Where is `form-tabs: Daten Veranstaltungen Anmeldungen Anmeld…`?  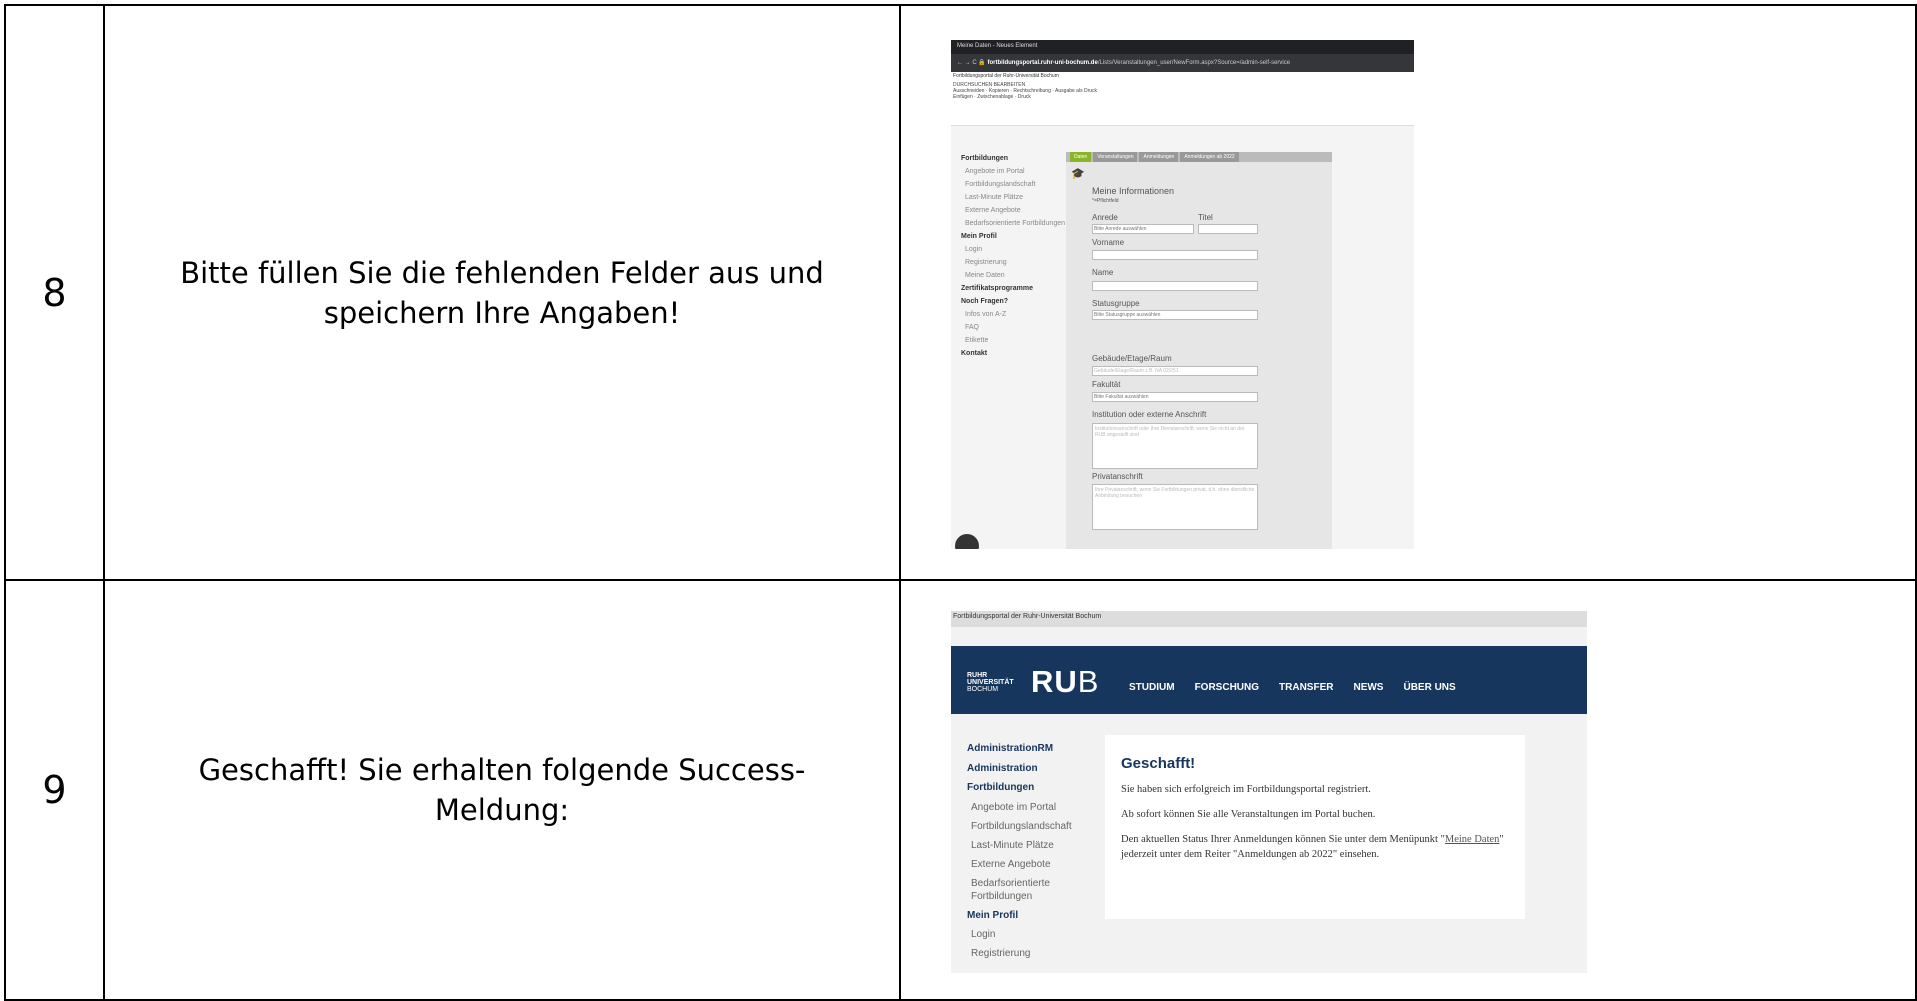
form-tabs: Daten Veranstaltungen Anmeldungen Anmeld… is located at coordinates (1199, 157).